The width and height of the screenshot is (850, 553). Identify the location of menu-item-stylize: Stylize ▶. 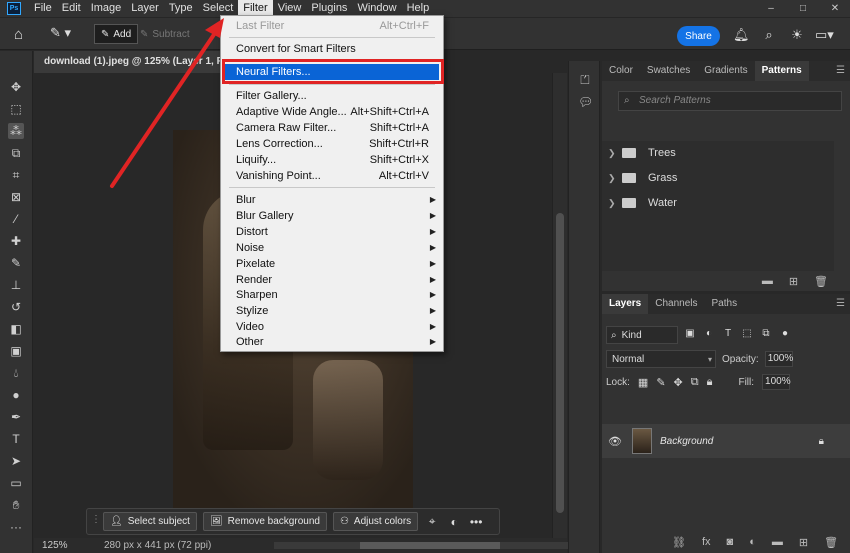
(332, 311).